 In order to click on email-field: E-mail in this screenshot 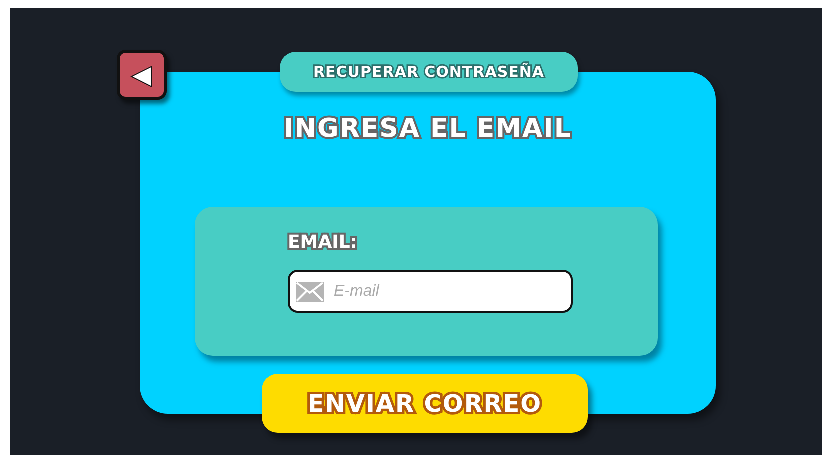, I will do `click(430, 291)`.